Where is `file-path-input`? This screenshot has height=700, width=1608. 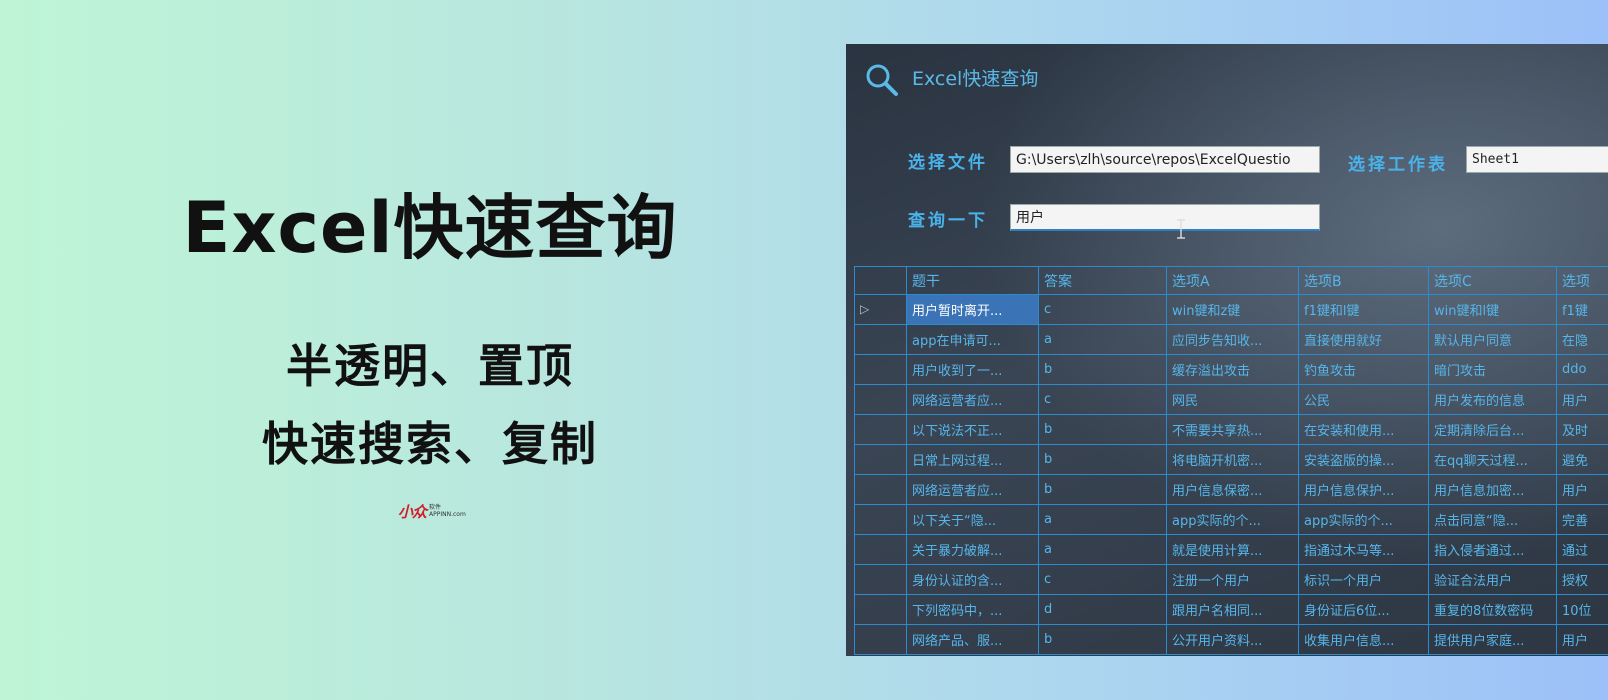 file-path-input is located at coordinates (1165, 159).